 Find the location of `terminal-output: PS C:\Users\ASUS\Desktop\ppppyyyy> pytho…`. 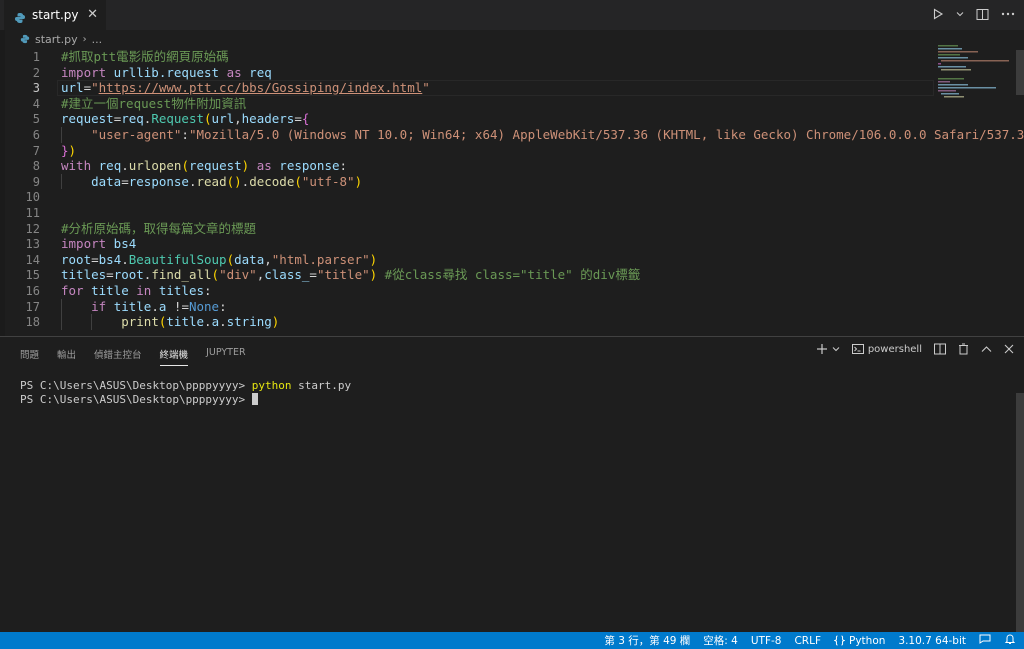

terminal-output: PS C:\Users\ASUS\Desktop\ppppyyyy> pytho… is located at coordinates (185, 393).